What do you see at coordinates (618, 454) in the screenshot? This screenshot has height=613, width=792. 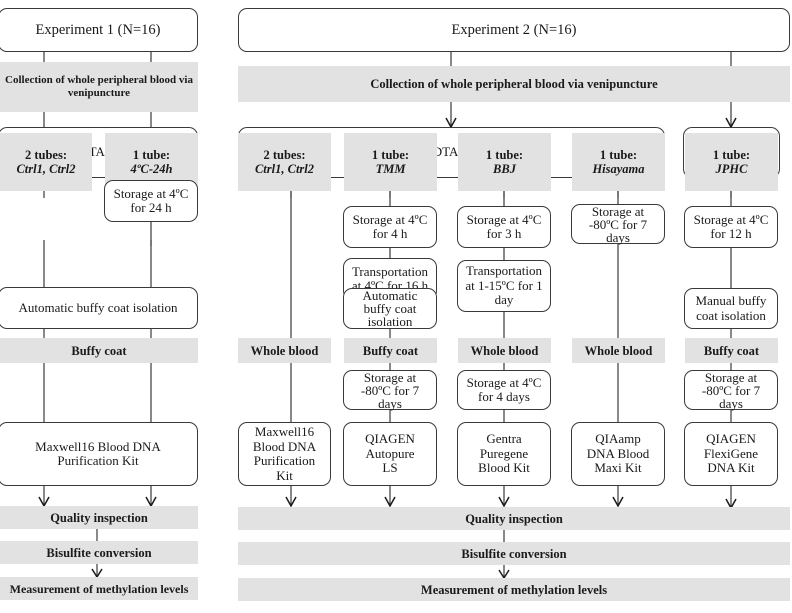 I see `kit-hisayama: QIAamp DNA Blood Maxi Kit` at bounding box center [618, 454].